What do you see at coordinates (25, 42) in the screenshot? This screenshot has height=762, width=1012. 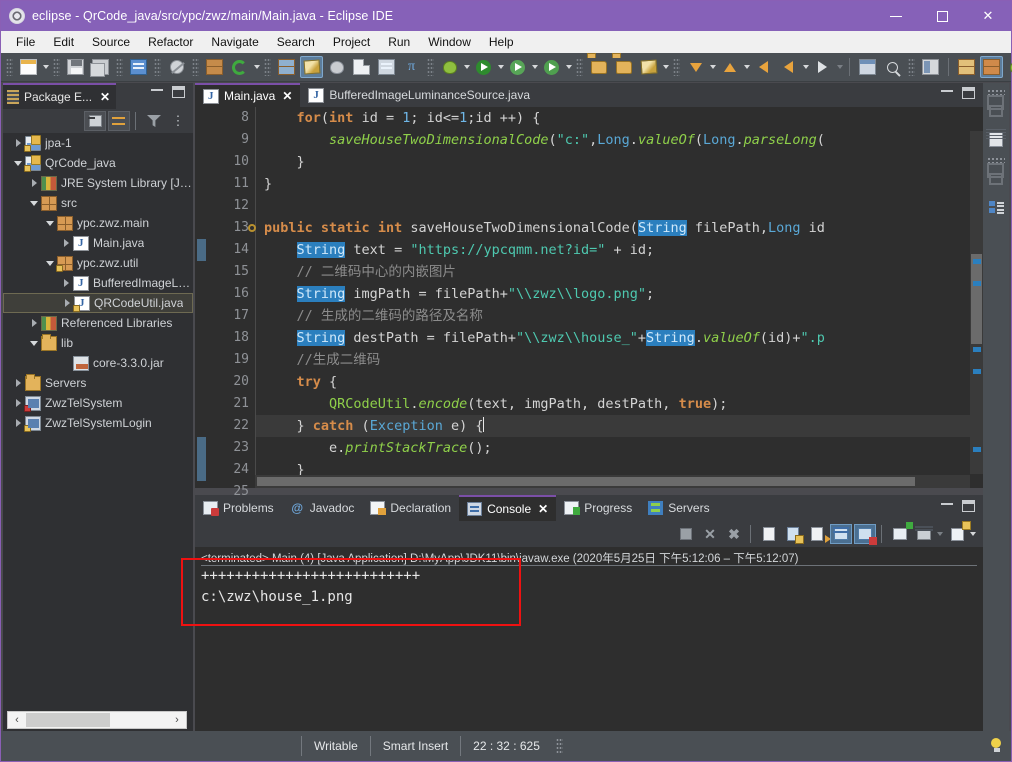 I see `menu-file: File` at bounding box center [25, 42].